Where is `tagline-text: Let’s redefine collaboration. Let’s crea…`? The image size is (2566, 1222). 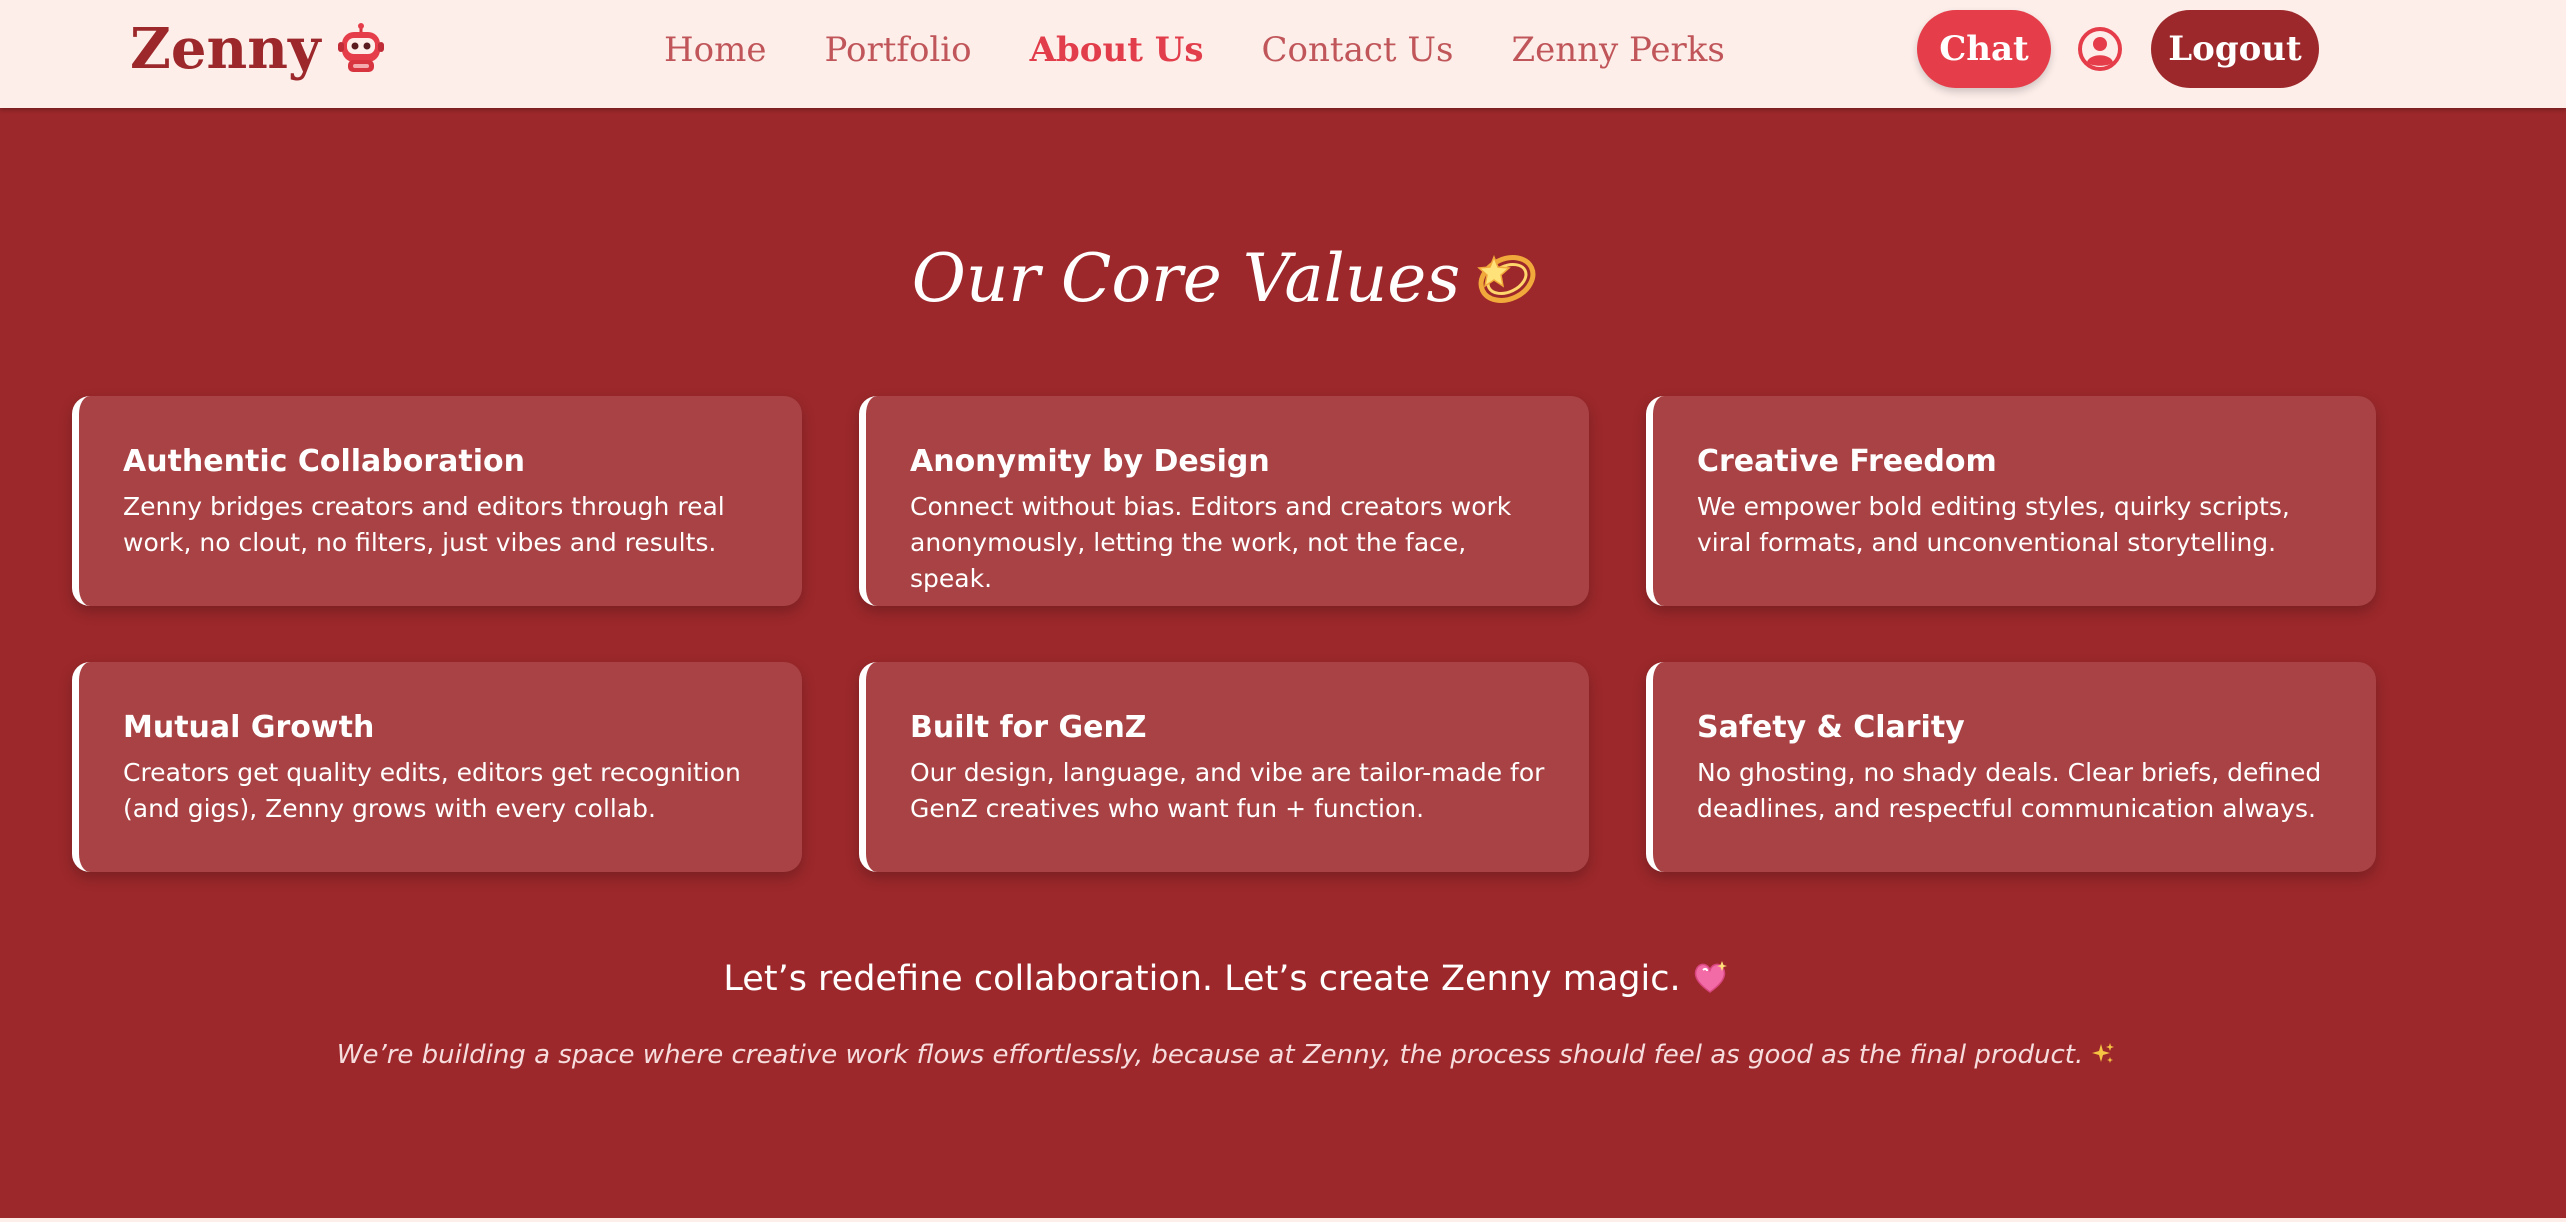
tagline-text: Let’s redefine collaboration. Let’s crea… is located at coordinates (1202, 979).